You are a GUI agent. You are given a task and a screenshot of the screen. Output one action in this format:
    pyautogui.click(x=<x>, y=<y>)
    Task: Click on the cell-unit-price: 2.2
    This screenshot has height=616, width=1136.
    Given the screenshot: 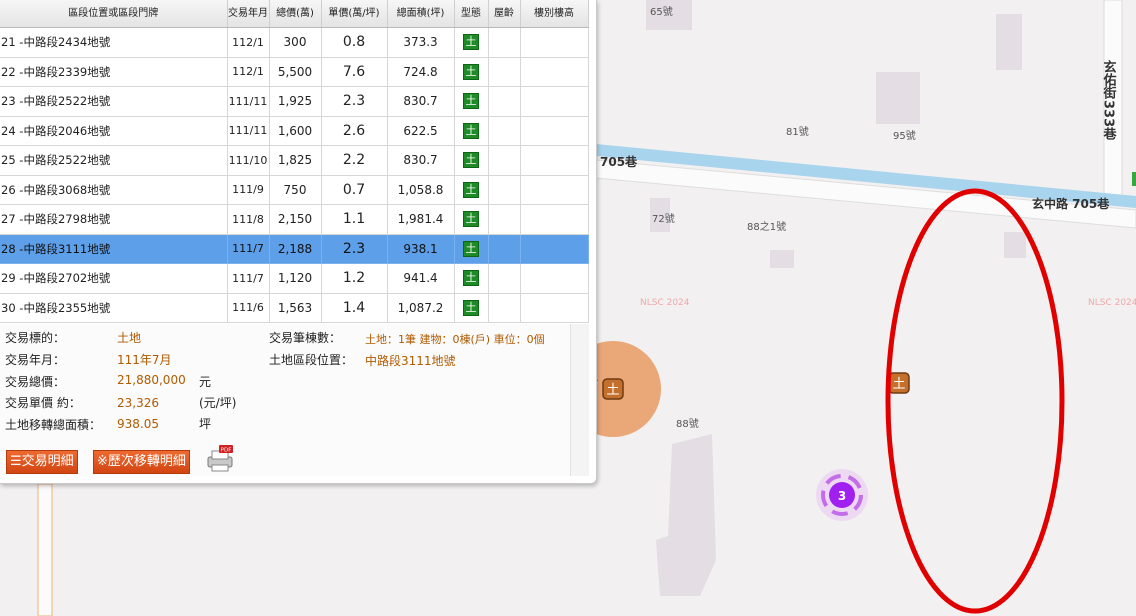 What is the action you would take?
    pyautogui.click(x=354, y=160)
    